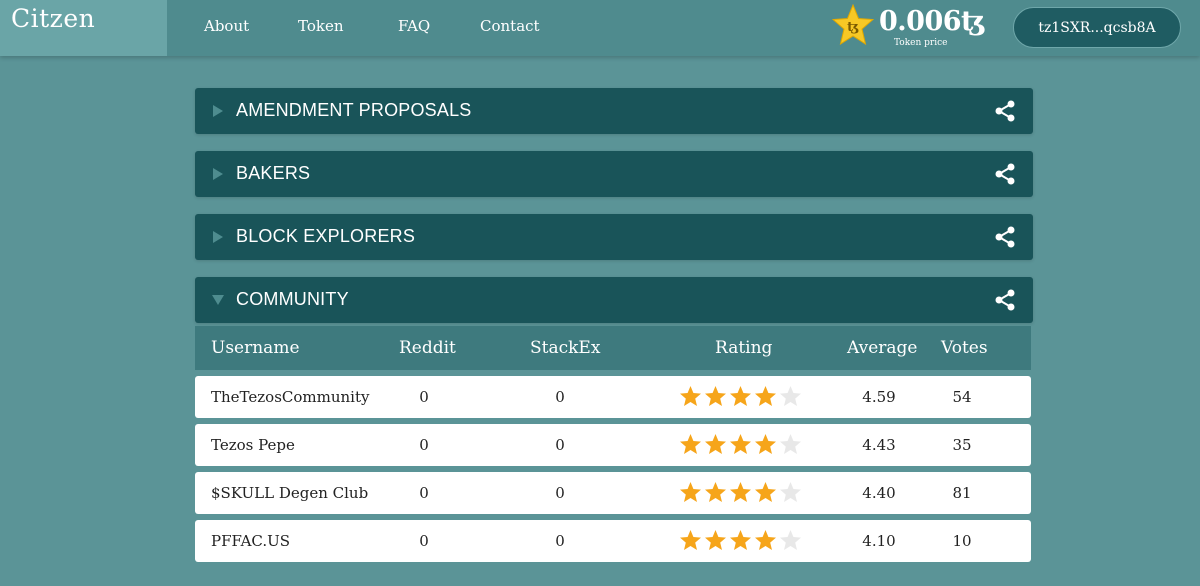  I want to click on token-price: 0.006ꜩ, so click(932, 21).